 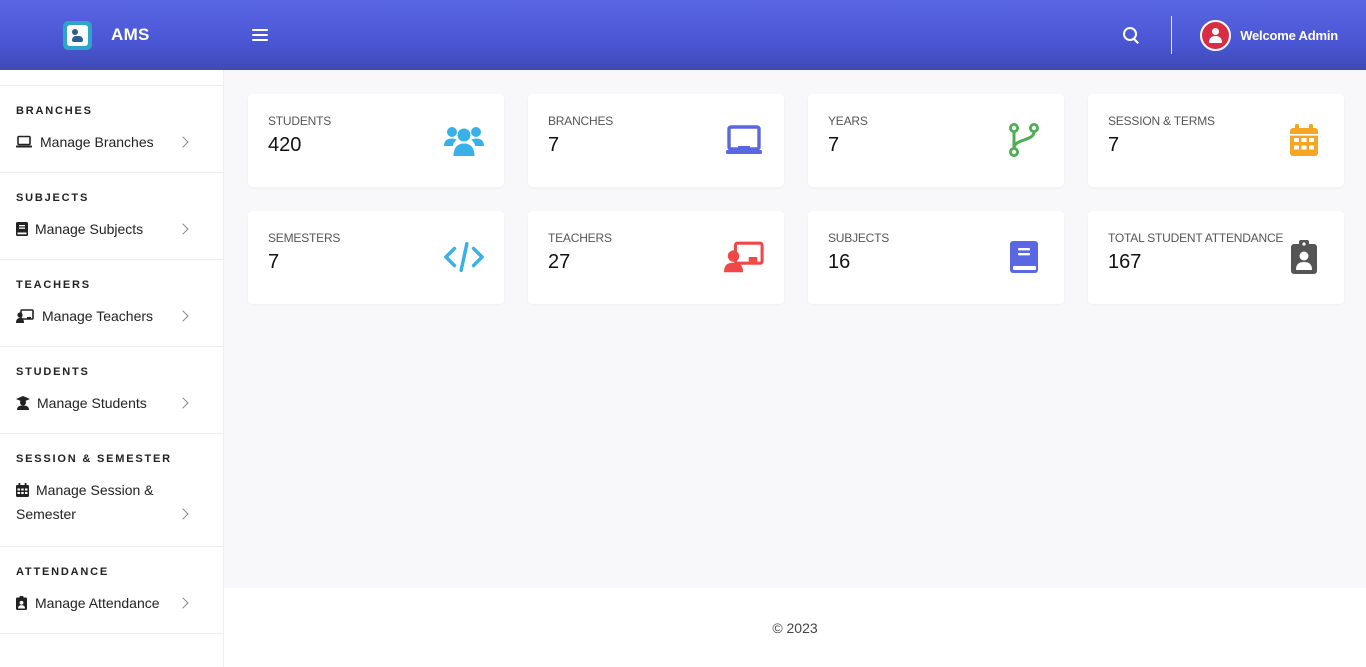 I want to click on sidebar-item-label: Manage Attendance, so click(x=97, y=603).